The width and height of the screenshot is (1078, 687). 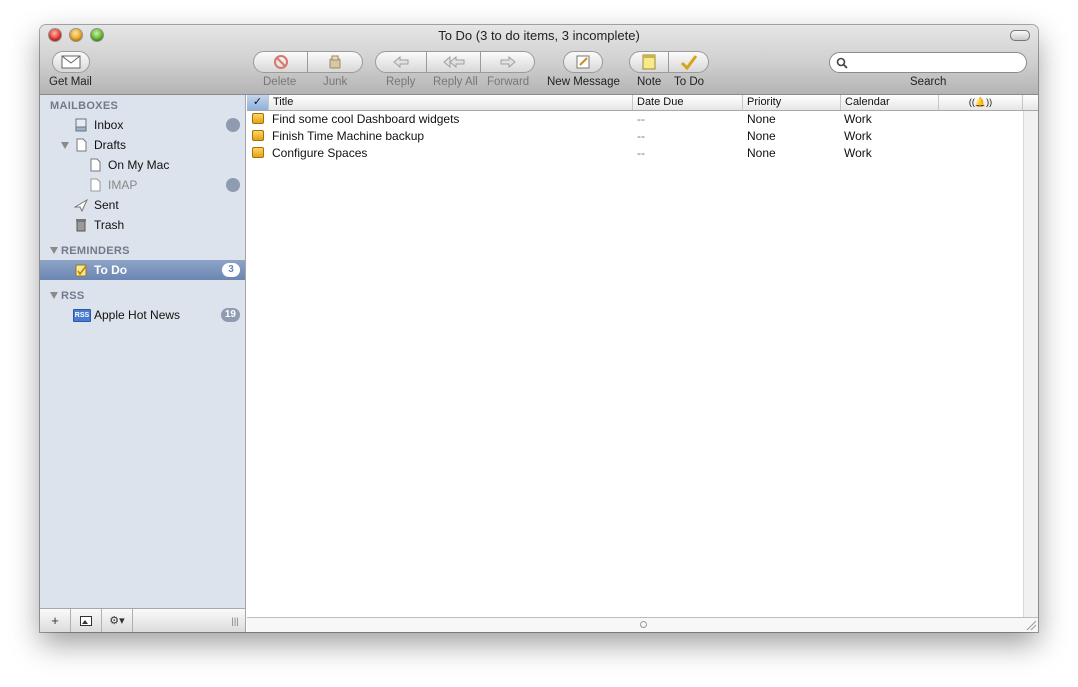 I want to click on sidebar-item-drafts: Drafts, so click(x=142, y=145).